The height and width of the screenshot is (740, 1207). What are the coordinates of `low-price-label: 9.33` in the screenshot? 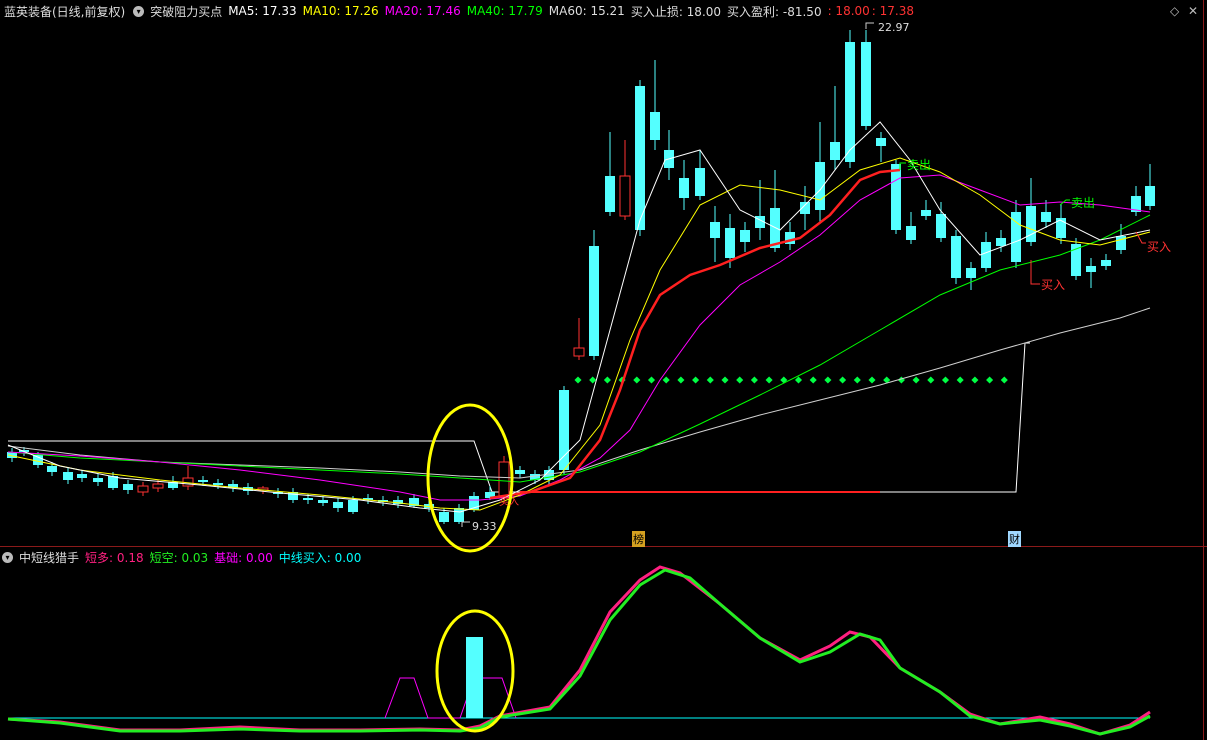 It's located at (484, 526).